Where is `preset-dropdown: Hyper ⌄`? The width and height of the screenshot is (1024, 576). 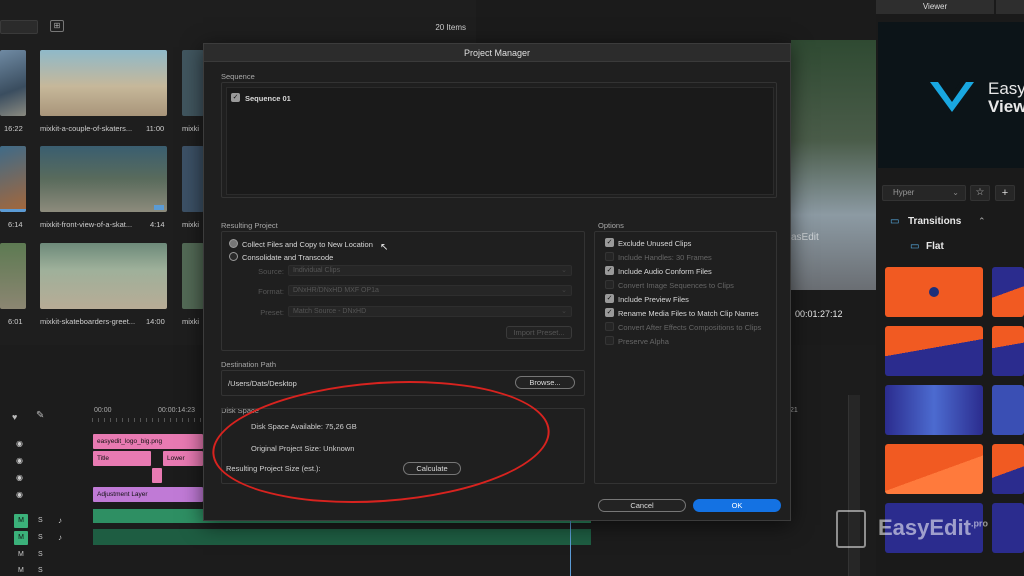
preset-dropdown: Hyper ⌄ is located at coordinates (924, 193).